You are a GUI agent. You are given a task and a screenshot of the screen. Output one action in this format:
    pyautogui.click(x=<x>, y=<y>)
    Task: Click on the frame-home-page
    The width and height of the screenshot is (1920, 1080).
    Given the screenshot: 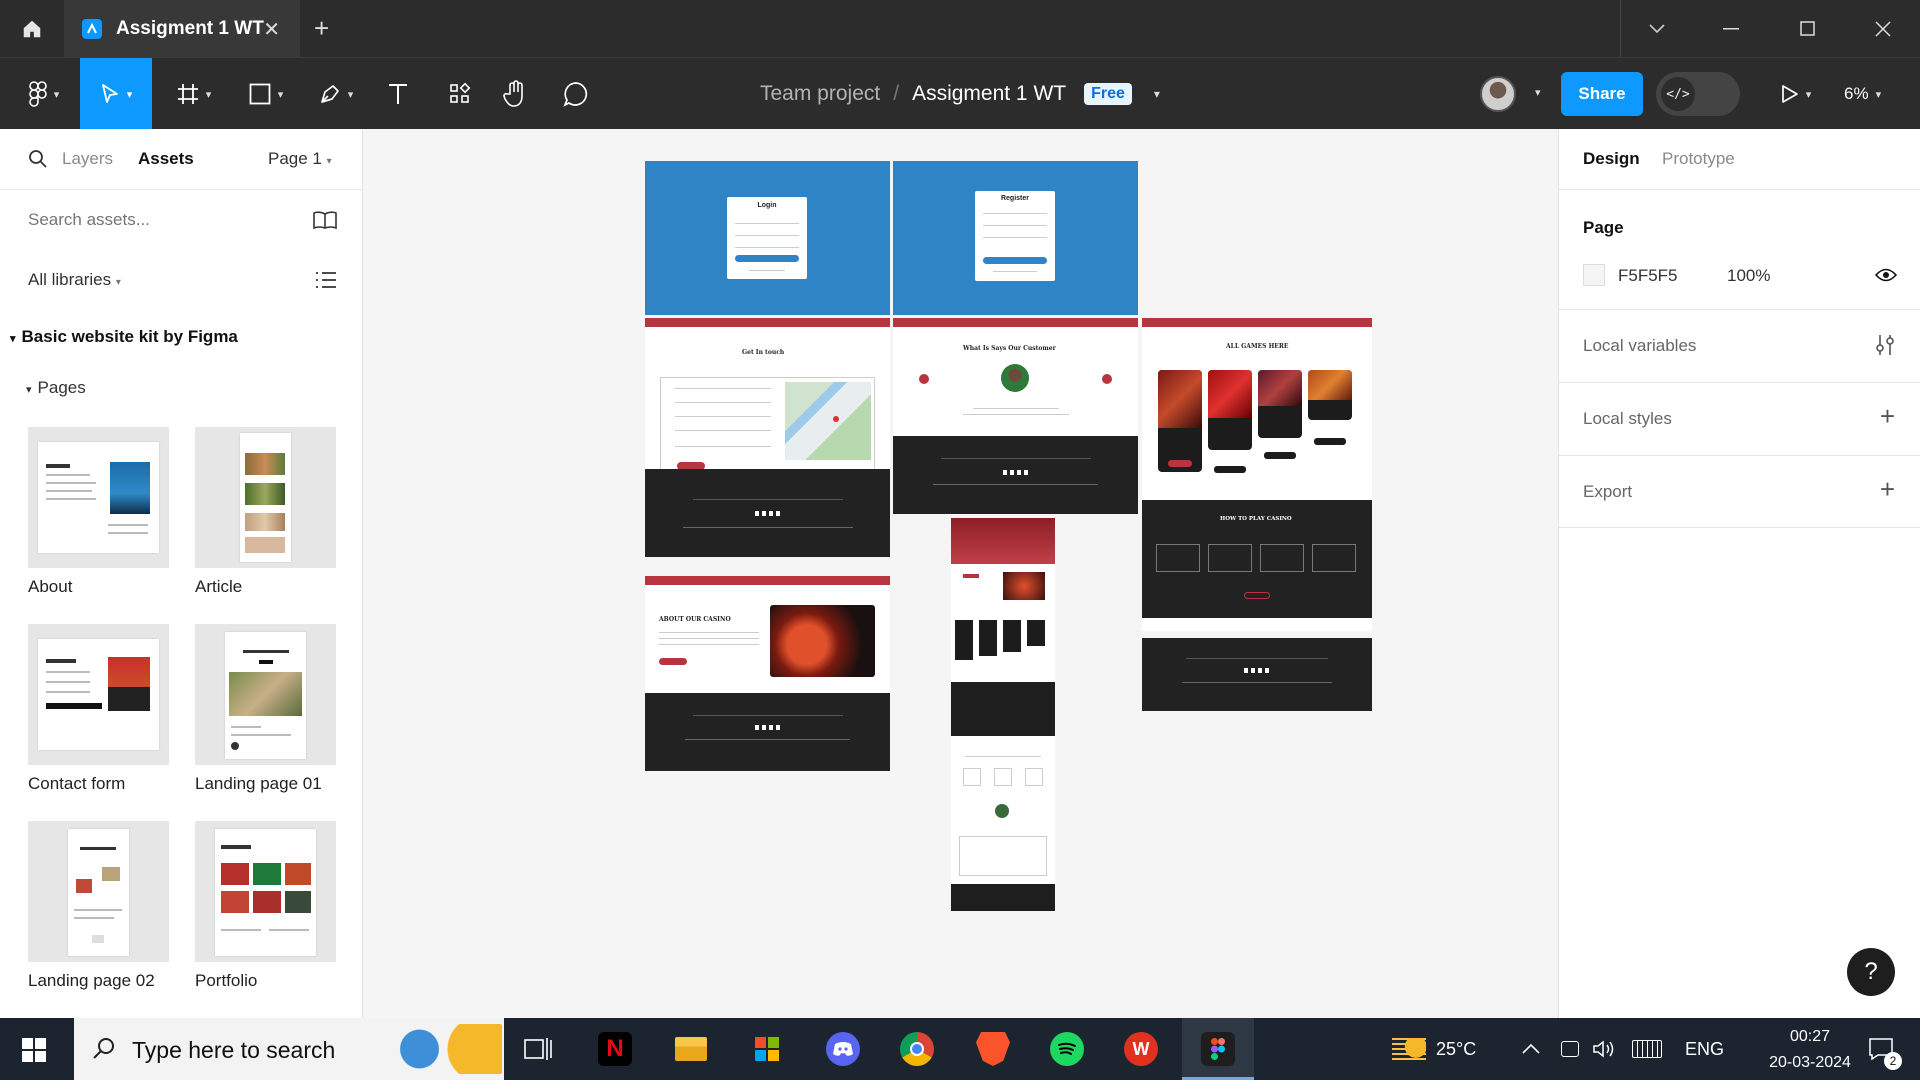 What is the action you would take?
    pyautogui.click(x=1003, y=714)
    